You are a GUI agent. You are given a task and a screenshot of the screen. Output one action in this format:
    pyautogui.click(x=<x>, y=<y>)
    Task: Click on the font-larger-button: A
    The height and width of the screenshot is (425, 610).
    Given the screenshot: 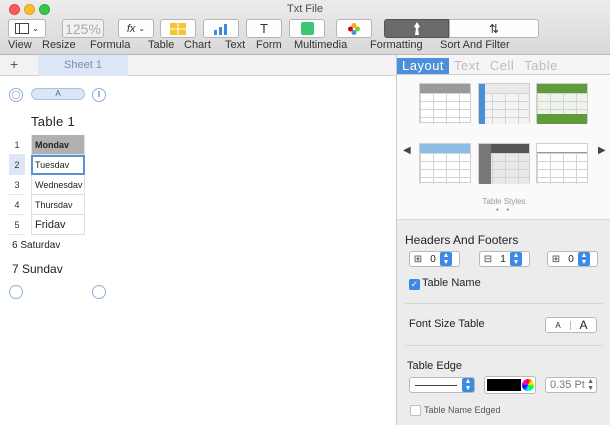 What is the action you would take?
    pyautogui.click(x=583, y=325)
    